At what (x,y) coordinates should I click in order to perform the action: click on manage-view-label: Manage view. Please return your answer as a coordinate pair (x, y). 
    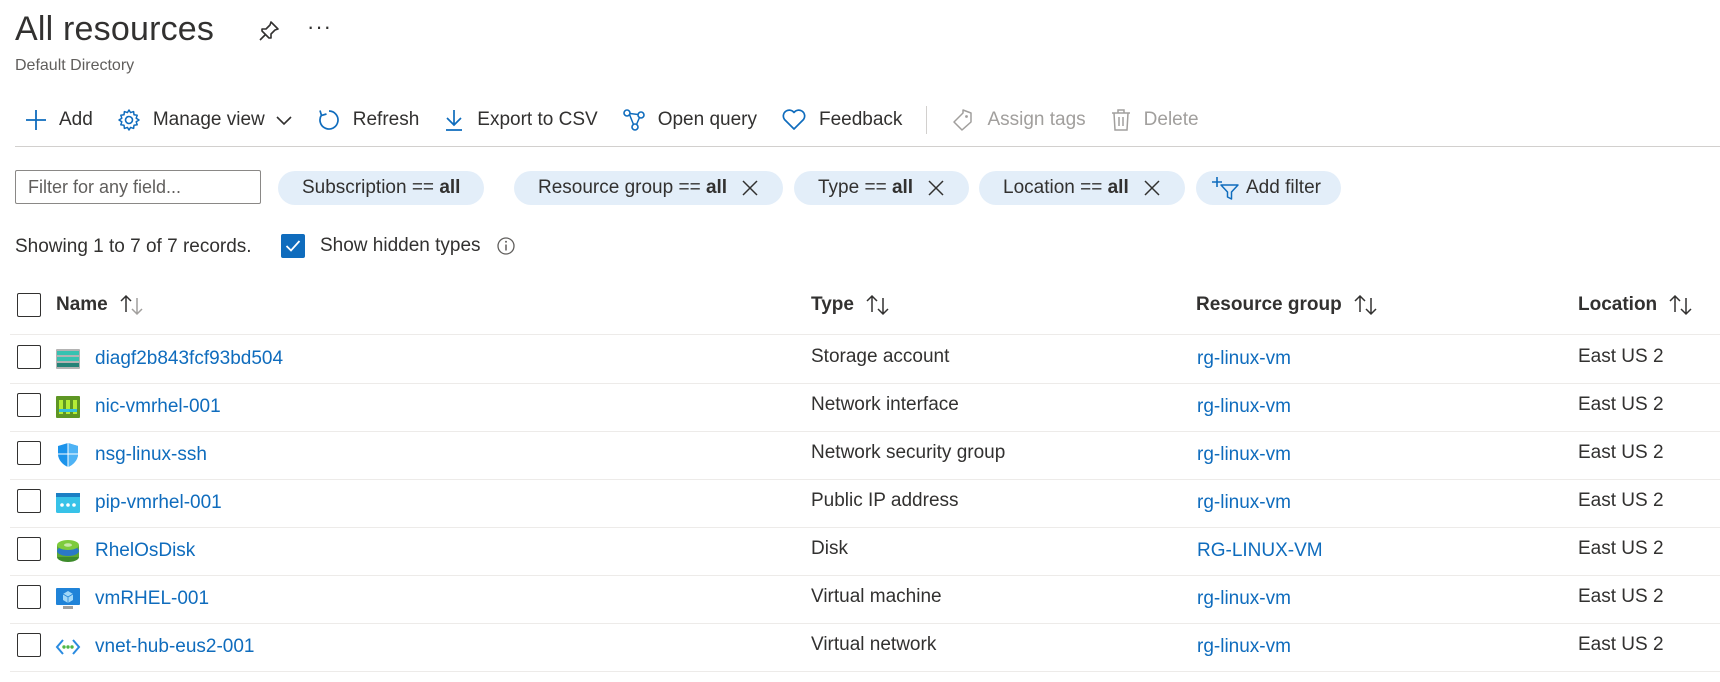
    Looking at the image, I should click on (208, 119).